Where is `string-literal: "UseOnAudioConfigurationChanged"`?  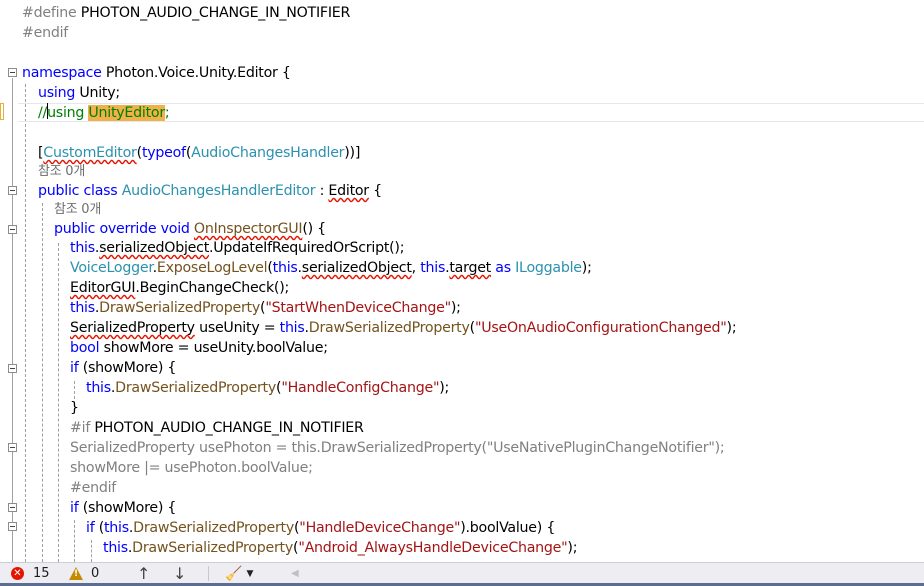 string-literal: "UseOnAudioConfigurationChanged" is located at coordinates (600, 328).